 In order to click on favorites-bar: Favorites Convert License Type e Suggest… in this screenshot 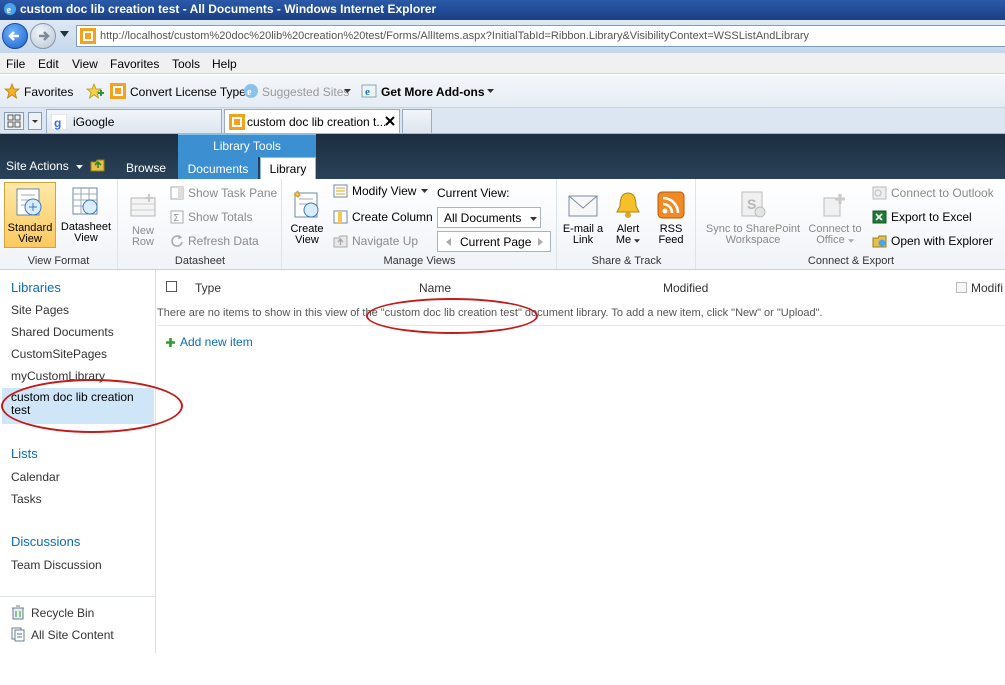, I will do `click(502, 91)`.